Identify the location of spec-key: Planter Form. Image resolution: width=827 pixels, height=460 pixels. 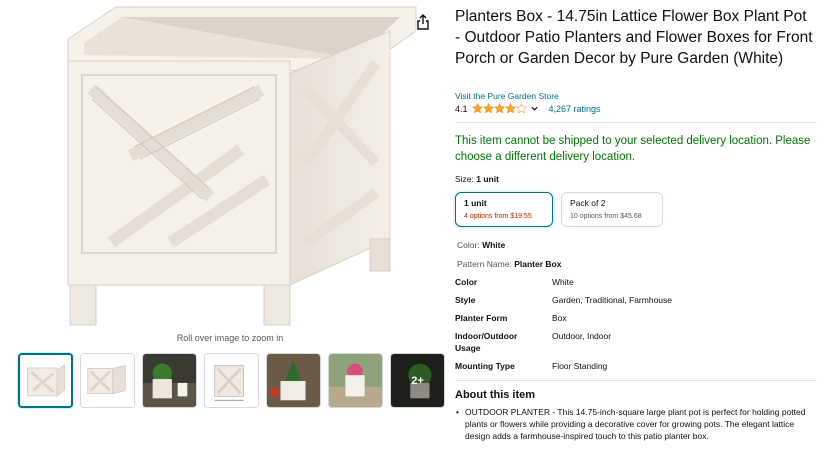
(481, 318).